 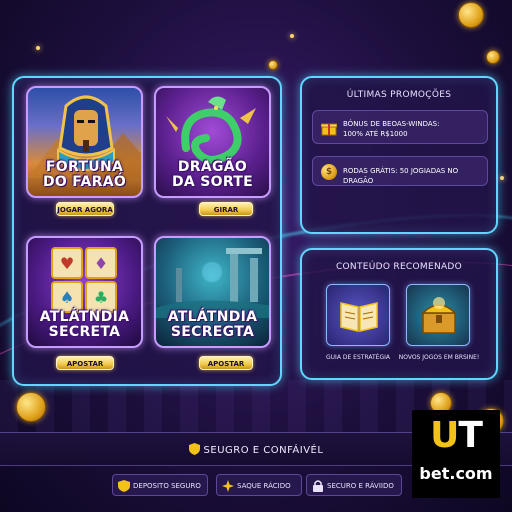 I want to click on game-title: ATLÁTNDIA SECREGTA, so click(x=212, y=324).